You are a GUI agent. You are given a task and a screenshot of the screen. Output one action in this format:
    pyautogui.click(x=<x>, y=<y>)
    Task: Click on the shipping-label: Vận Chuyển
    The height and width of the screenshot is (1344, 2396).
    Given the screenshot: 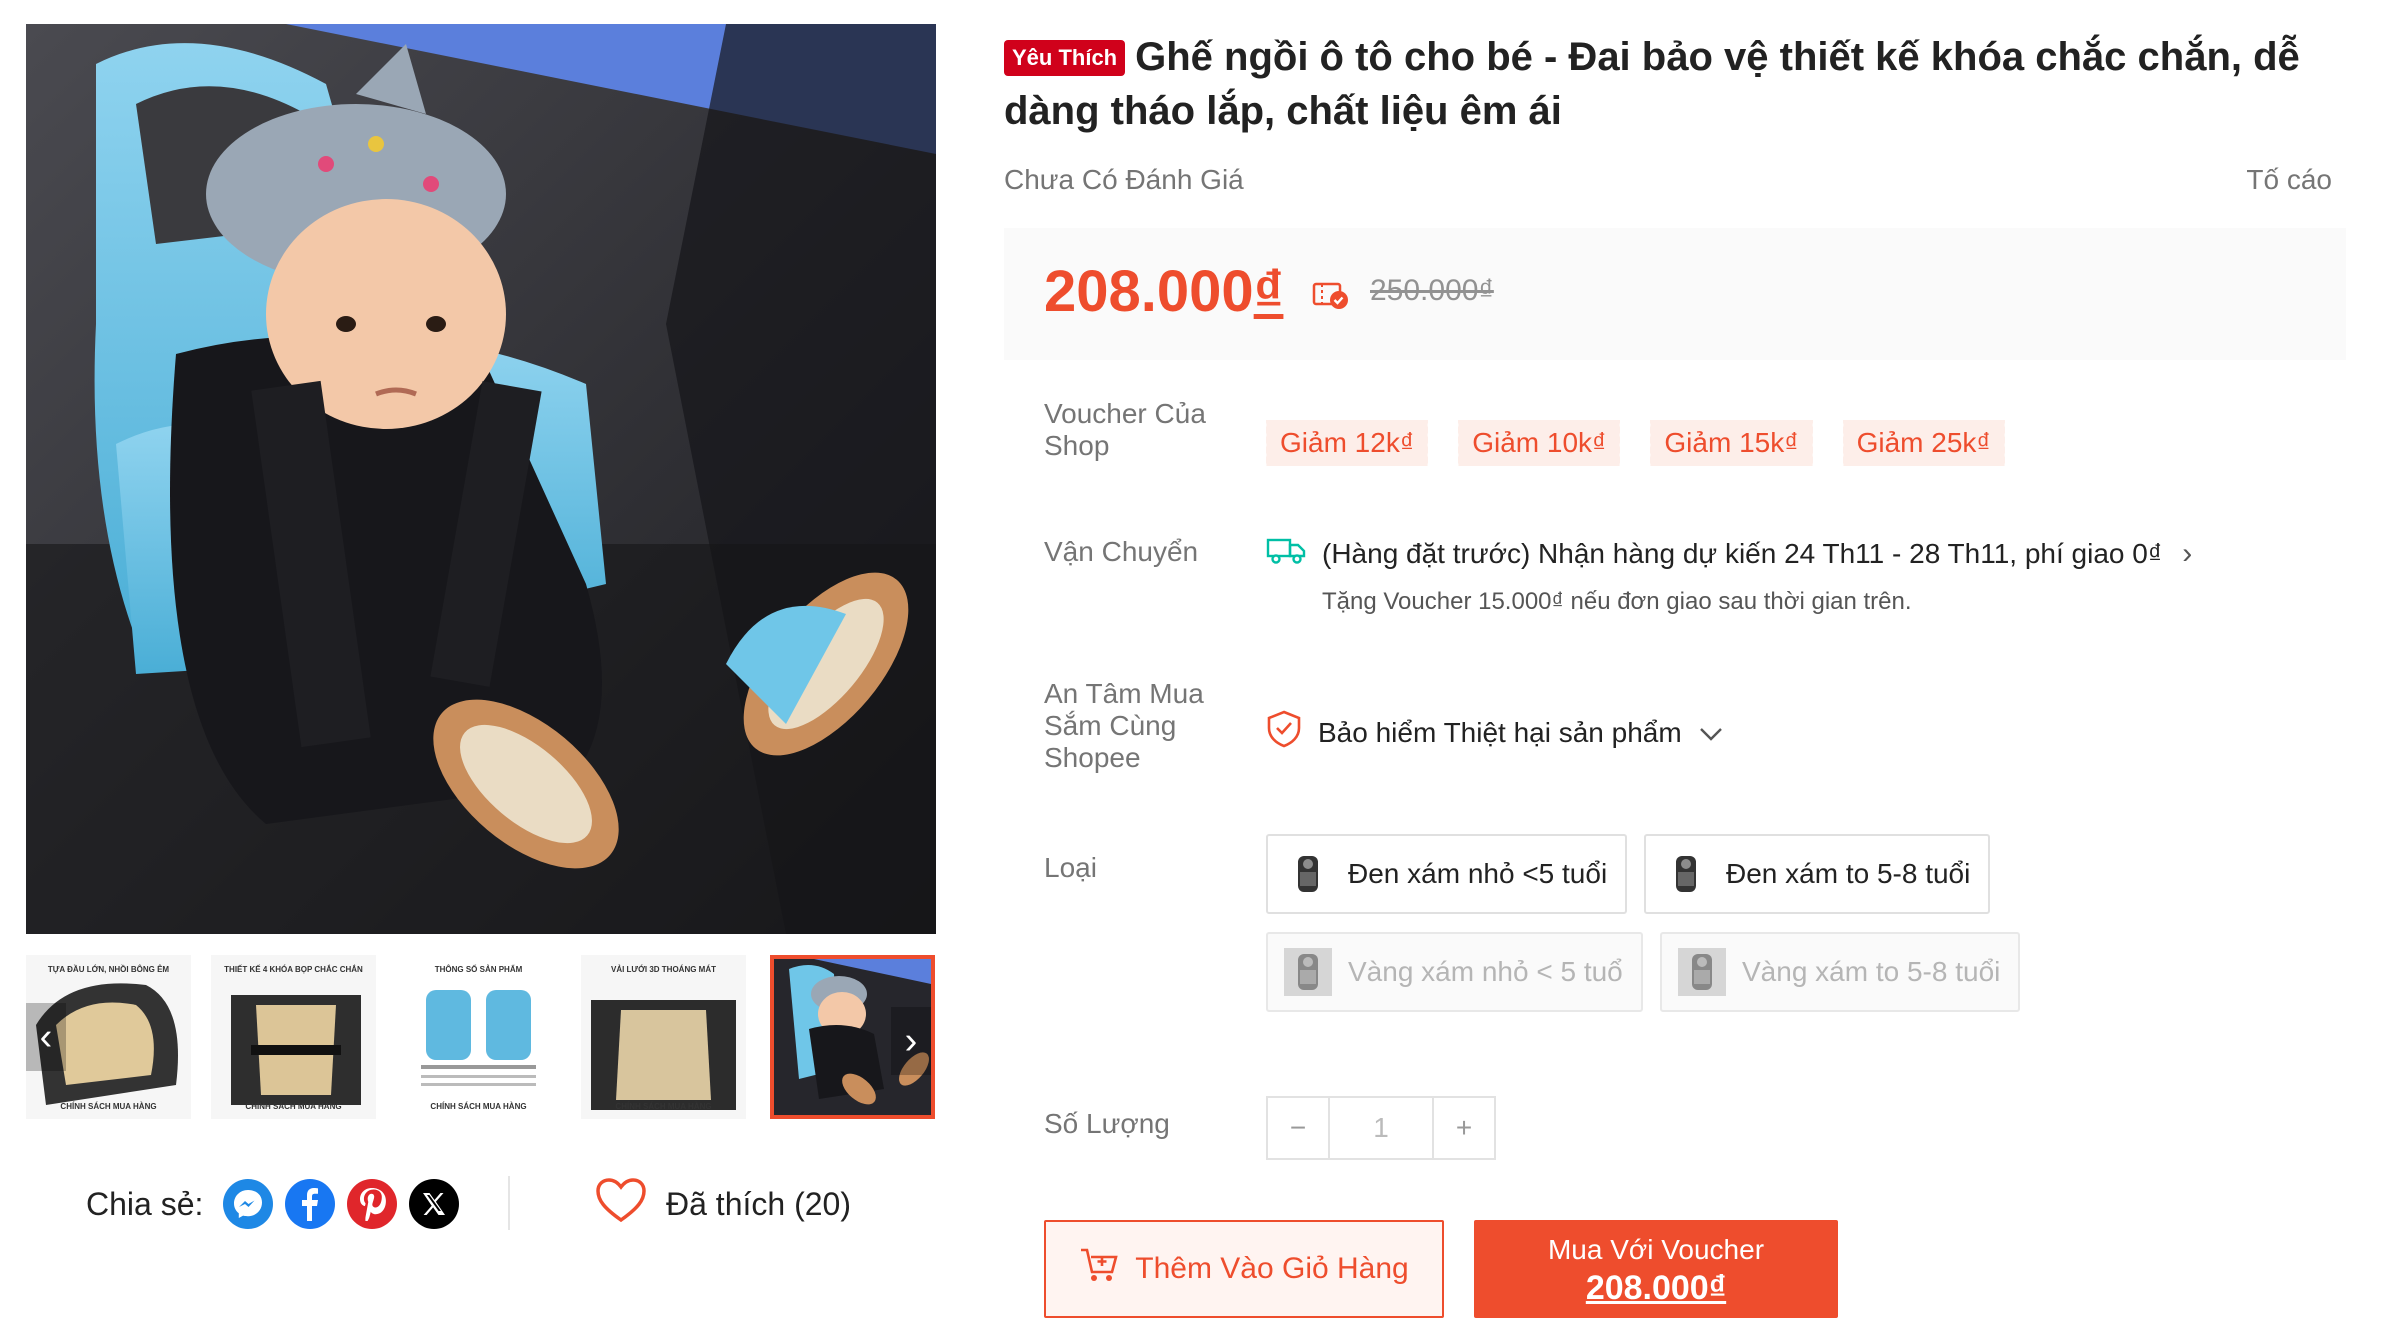 What is the action you would take?
    pyautogui.click(x=1121, y=551)
    